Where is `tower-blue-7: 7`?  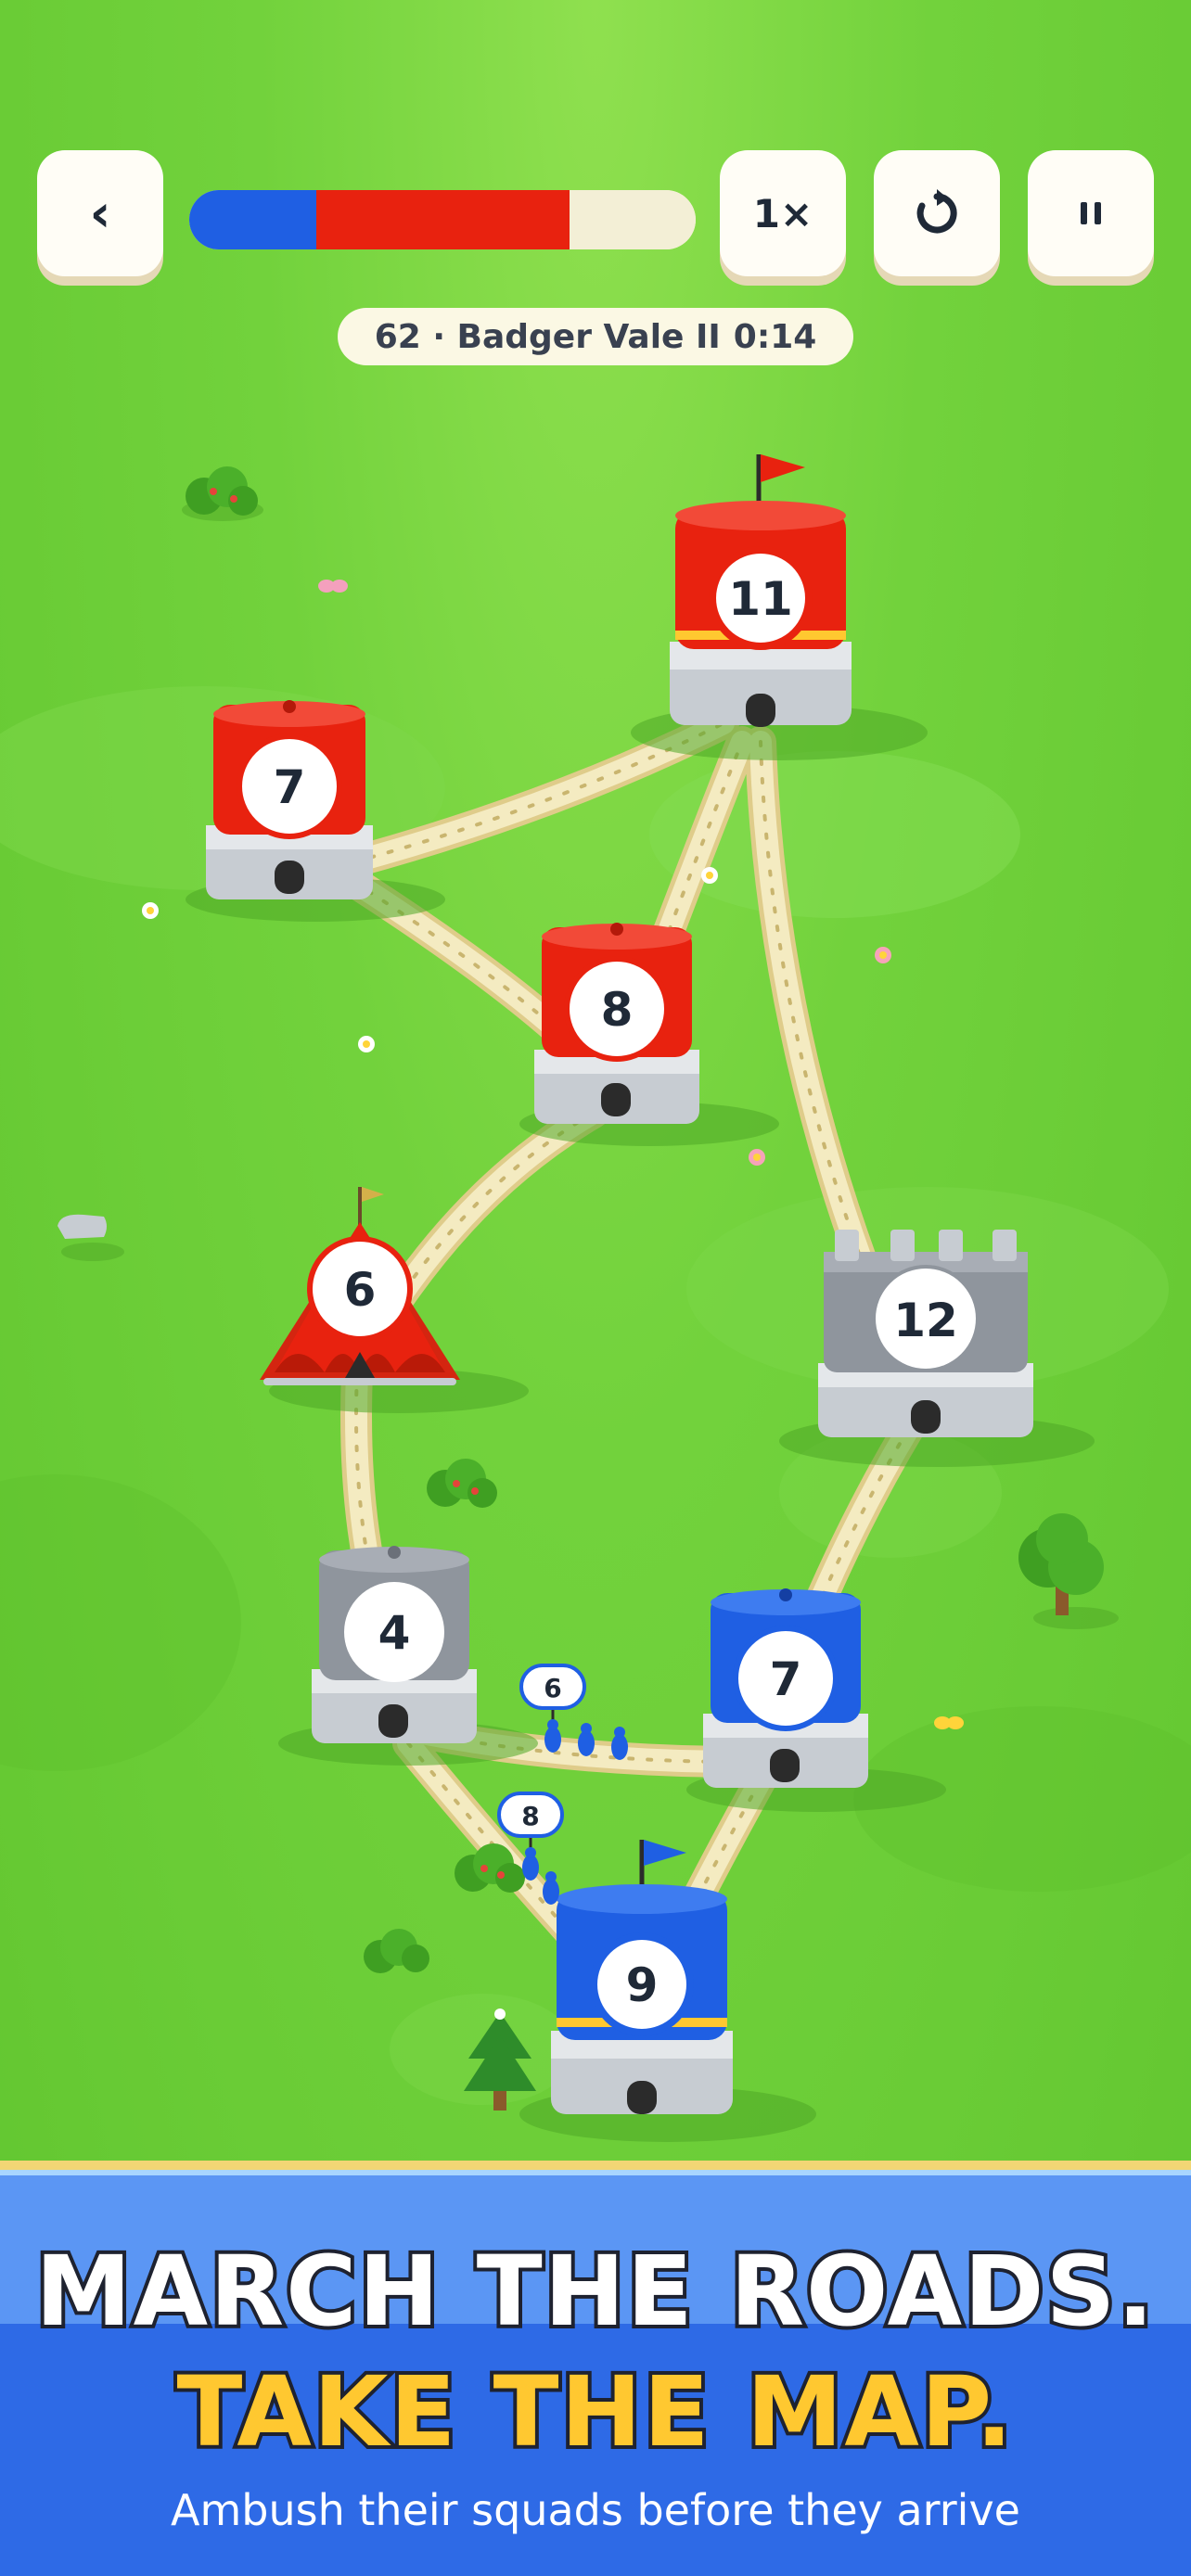
tower-blue-7: 7 is located at coordinates (816, 1700).